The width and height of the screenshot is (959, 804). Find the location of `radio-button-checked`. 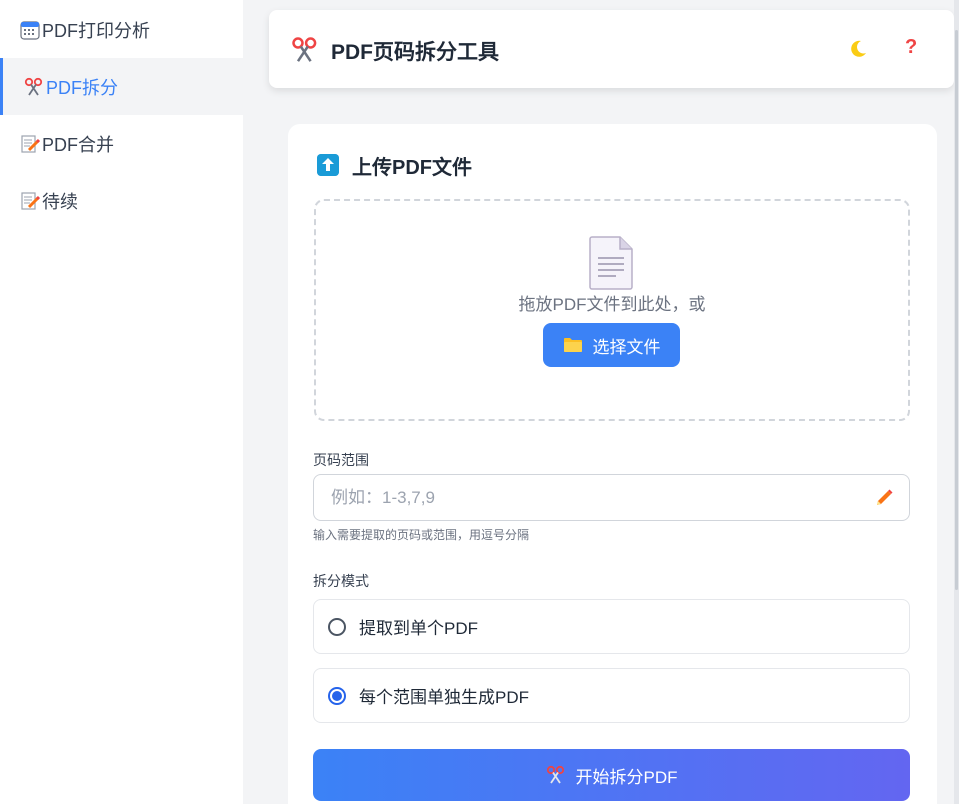

radio-button-checked is located at coordinates (337, 695).